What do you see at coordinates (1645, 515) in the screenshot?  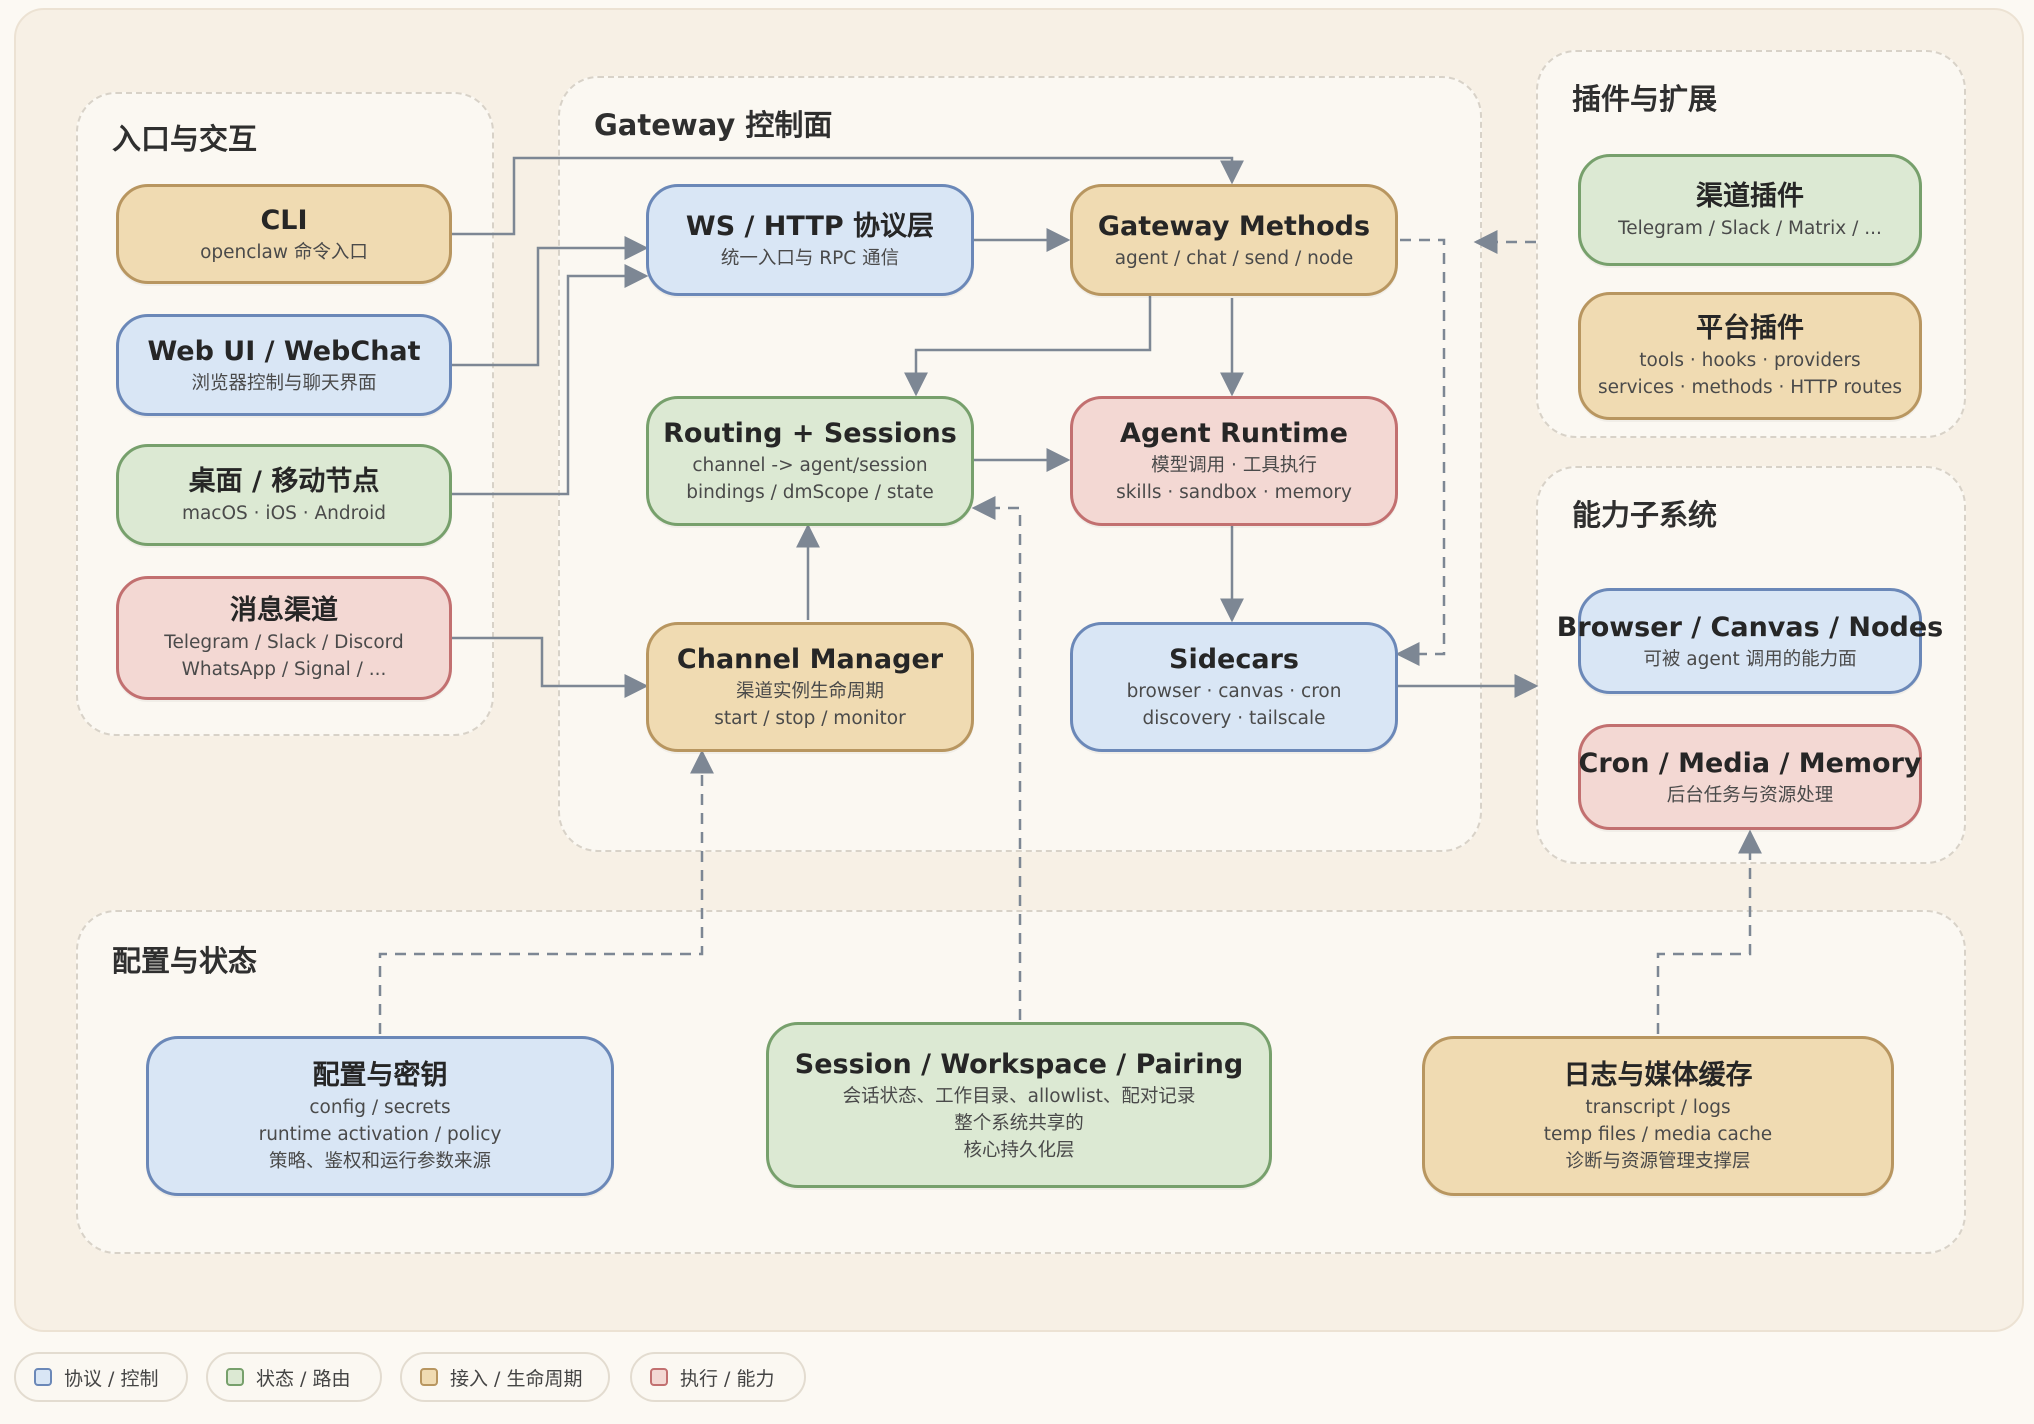 I see `group-capability-title: 能力子系统` at bounding box center [1645, 515].